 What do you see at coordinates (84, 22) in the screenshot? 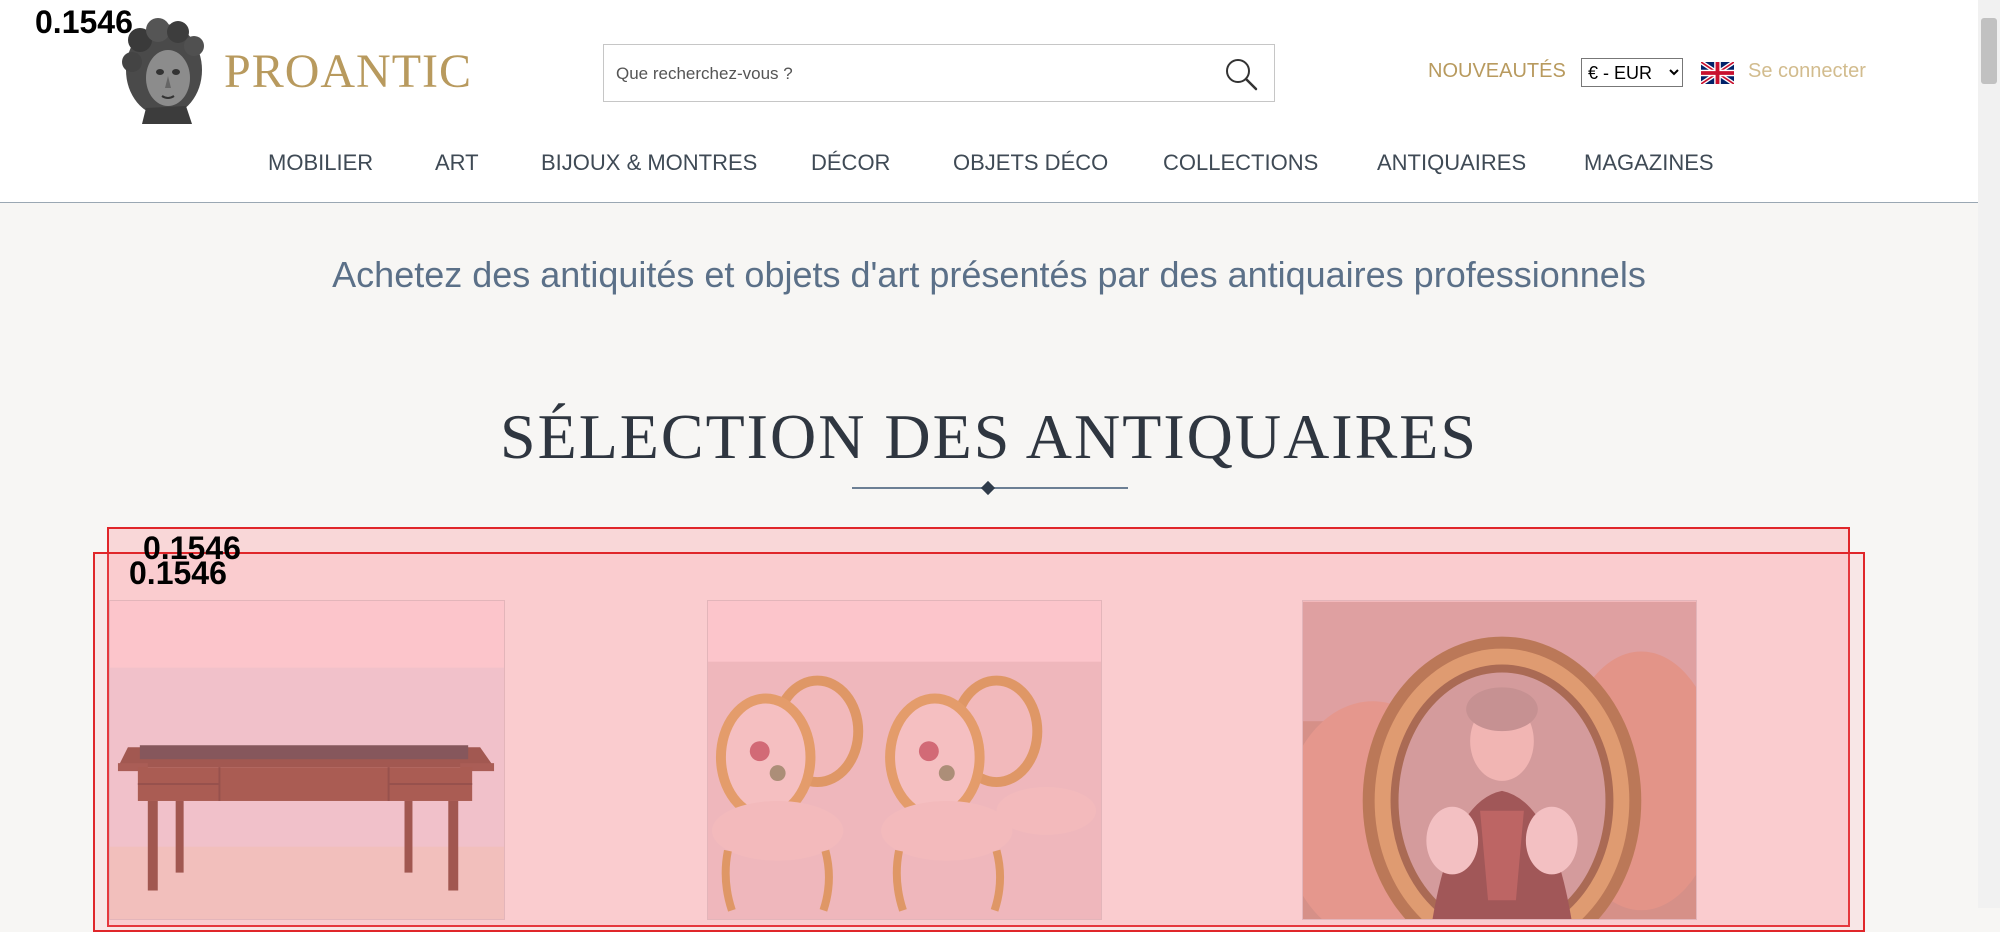
I see `header-score-label: 0.1546` at bounding box center [84, 22].